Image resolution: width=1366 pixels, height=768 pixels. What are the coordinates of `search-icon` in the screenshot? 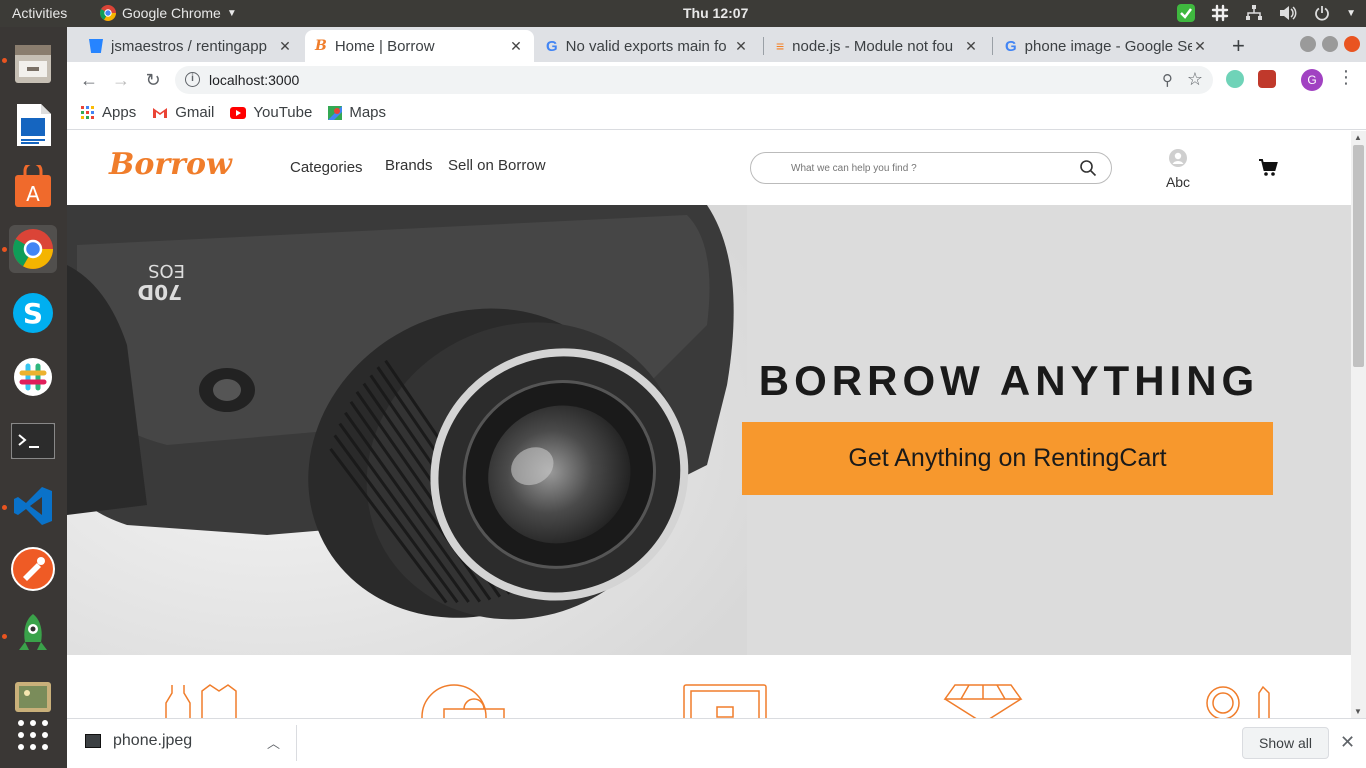 It's located at (1088, 168).